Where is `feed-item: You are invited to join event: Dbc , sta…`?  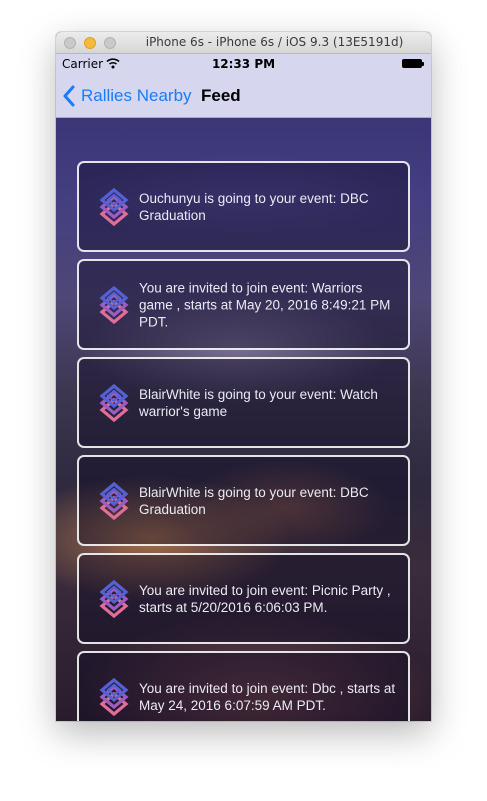
feed-item: You are invited to join event: Dbc , sta… is located at coordinates (243, 686).